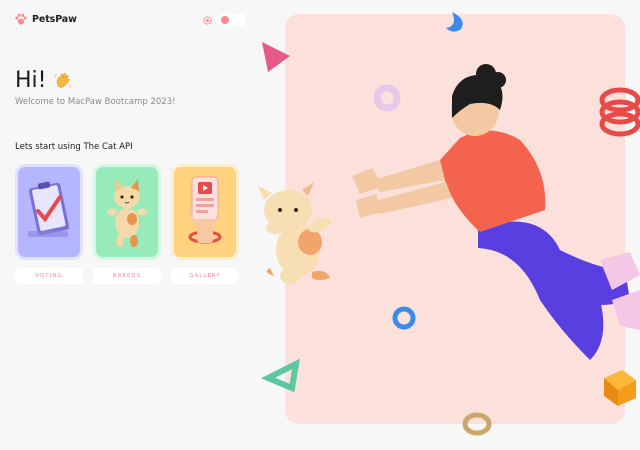 Image resolution: width=640 pixels, height=450 pixels. Describe the element at coordinates (63, 80) in the screenshot. I see `waving-hand-icon` at that location.